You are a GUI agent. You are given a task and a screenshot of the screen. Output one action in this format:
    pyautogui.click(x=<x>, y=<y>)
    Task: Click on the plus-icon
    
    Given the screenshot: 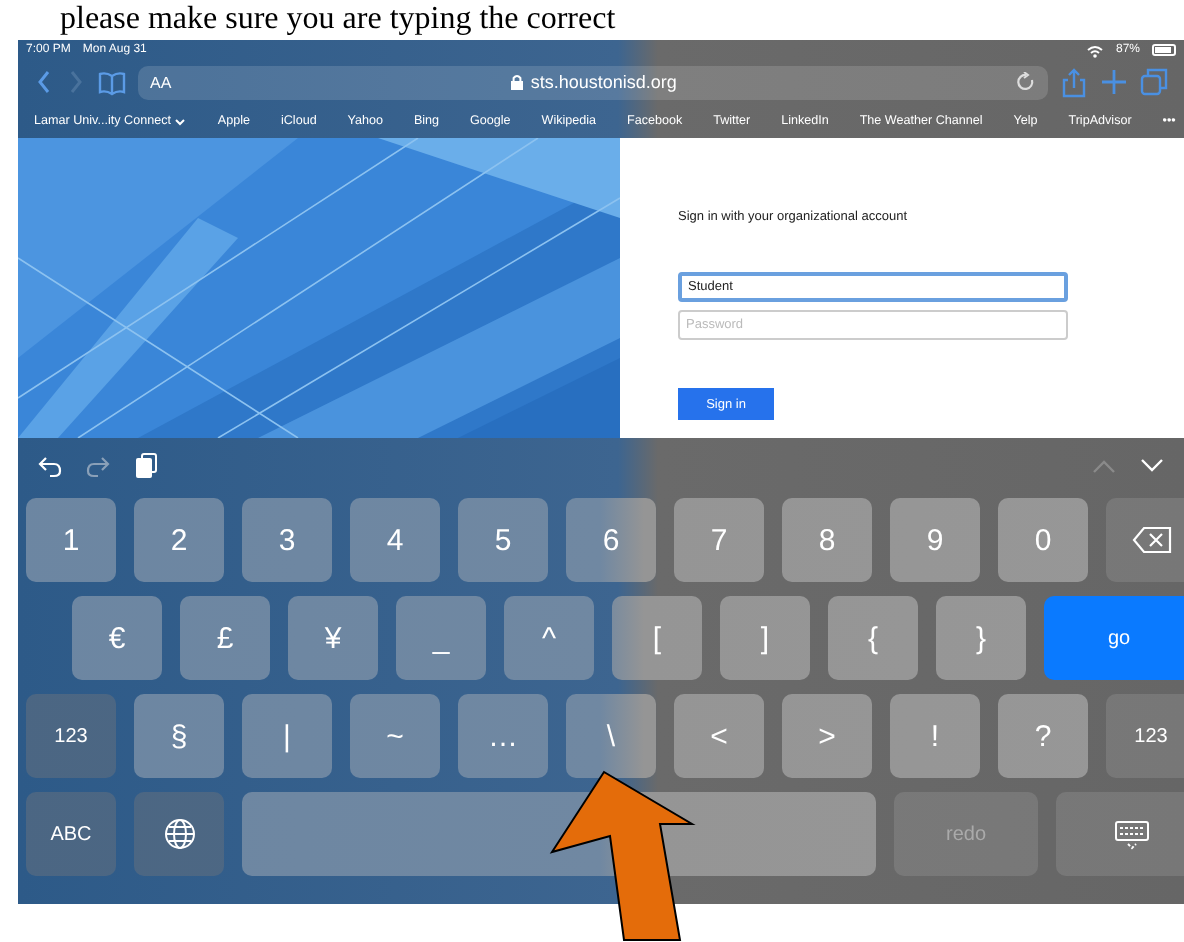 What is the action you would take?
    pyautogui.click(x=1114, y=82)
    